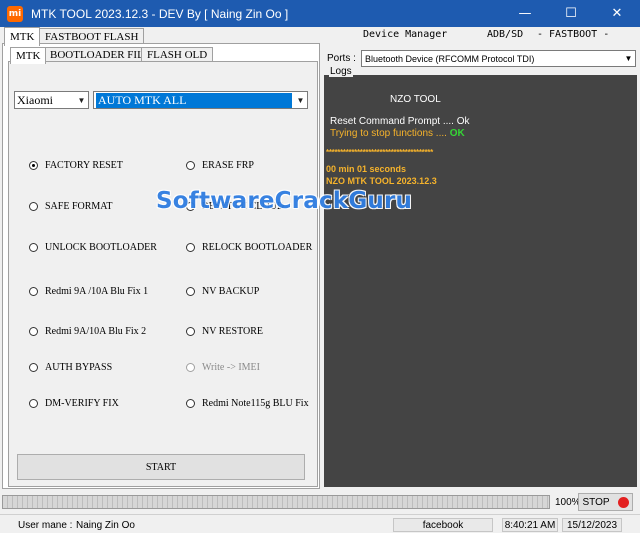  I want to click on radio-dm-verify-fix: DM-VERIFY FIX, so click(74, 403).